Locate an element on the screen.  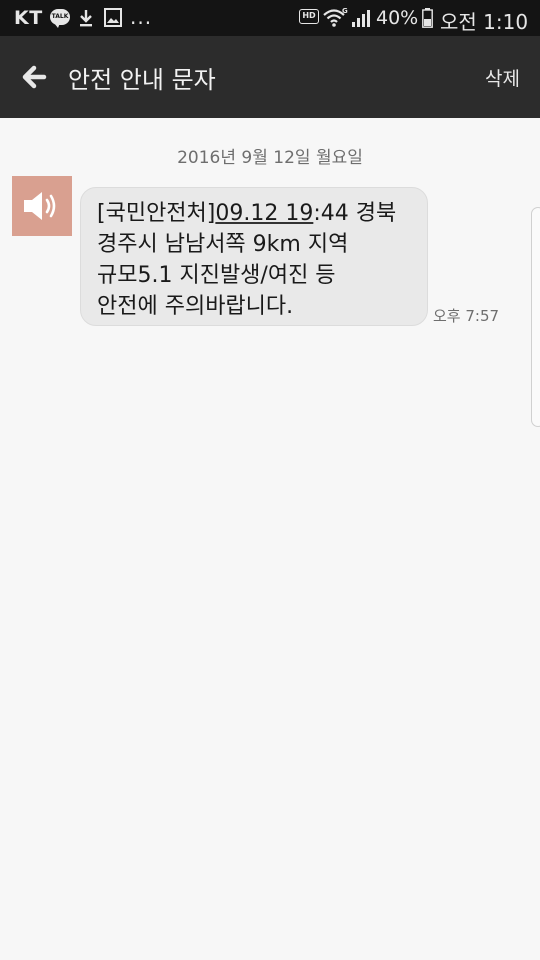
back-arrow-icon is located at coordinates (35, 77).